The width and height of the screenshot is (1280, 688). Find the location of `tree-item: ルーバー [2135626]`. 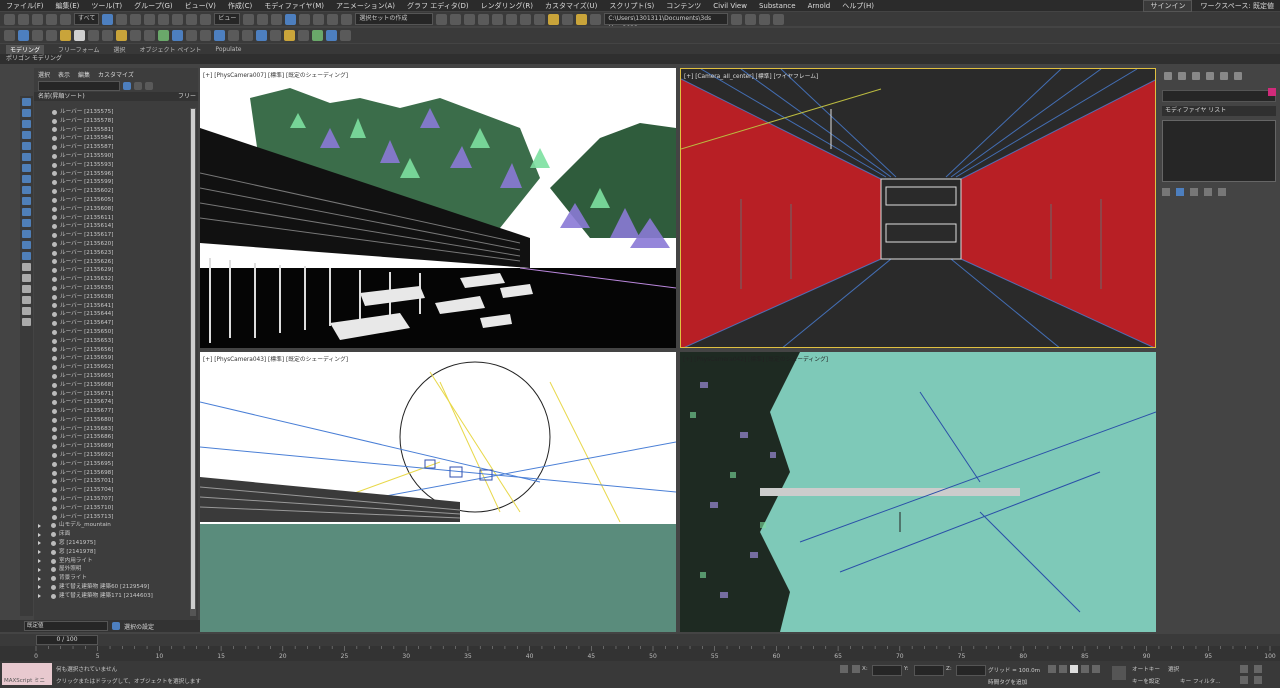

tree-item: ルーバー [2135626] is located at coordinates (112, 262).